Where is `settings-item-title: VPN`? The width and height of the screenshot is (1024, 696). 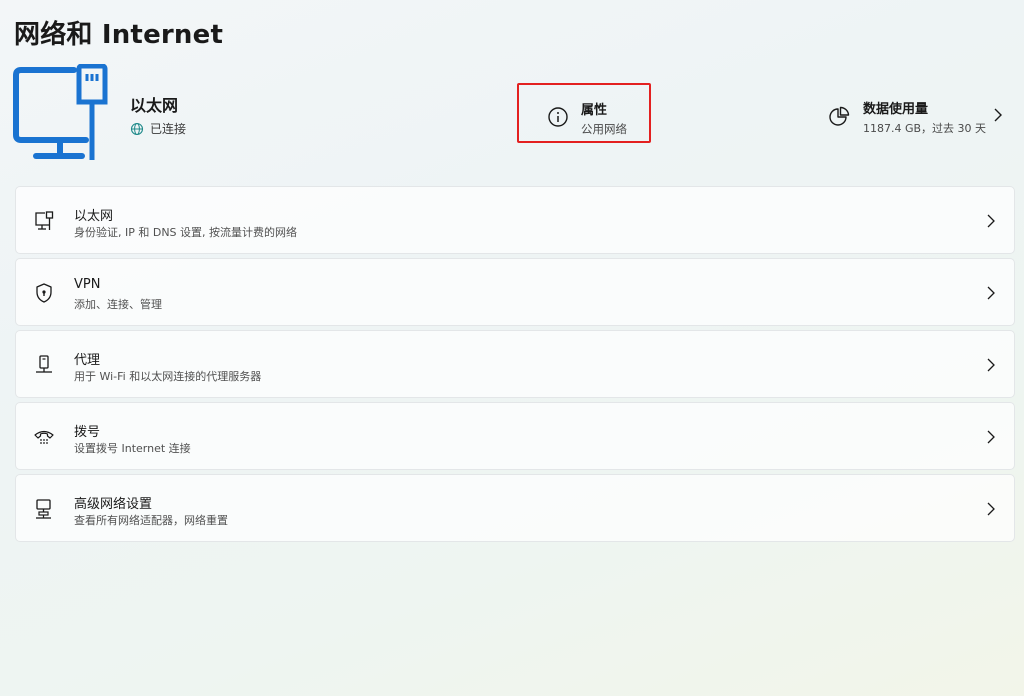 settings-item-title: VPN is located at coordinates (87, 284).